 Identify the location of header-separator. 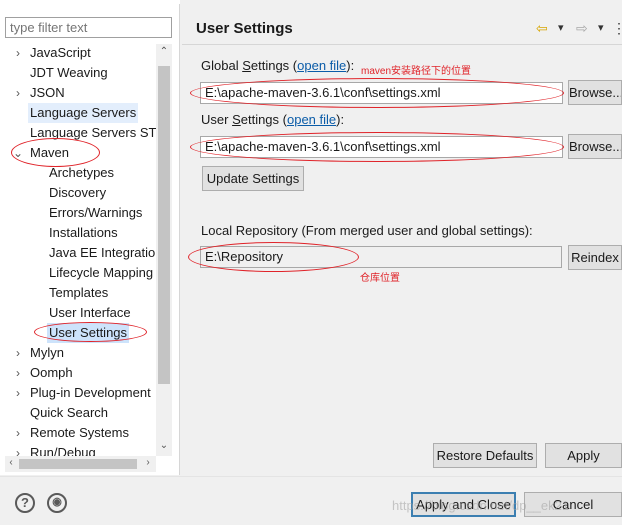
(402, 44).